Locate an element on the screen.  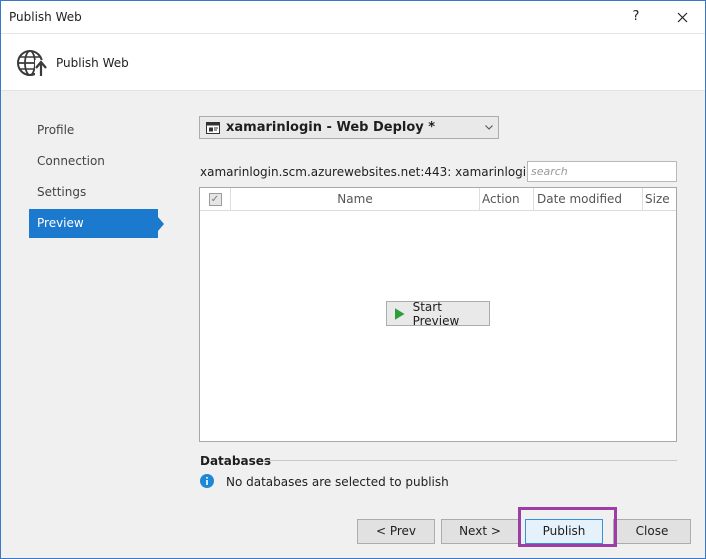
nav-item-settings: Settings is located at coordinates (93, 192).